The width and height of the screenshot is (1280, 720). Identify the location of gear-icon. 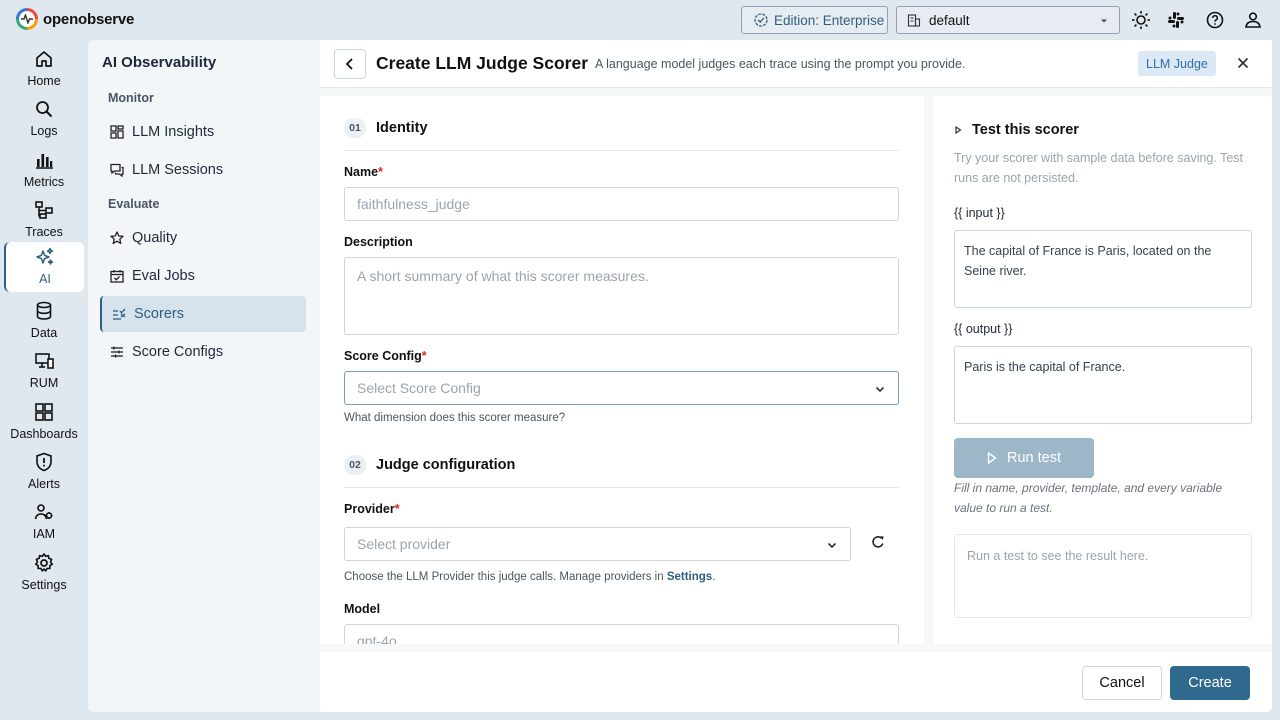
(44, 562).